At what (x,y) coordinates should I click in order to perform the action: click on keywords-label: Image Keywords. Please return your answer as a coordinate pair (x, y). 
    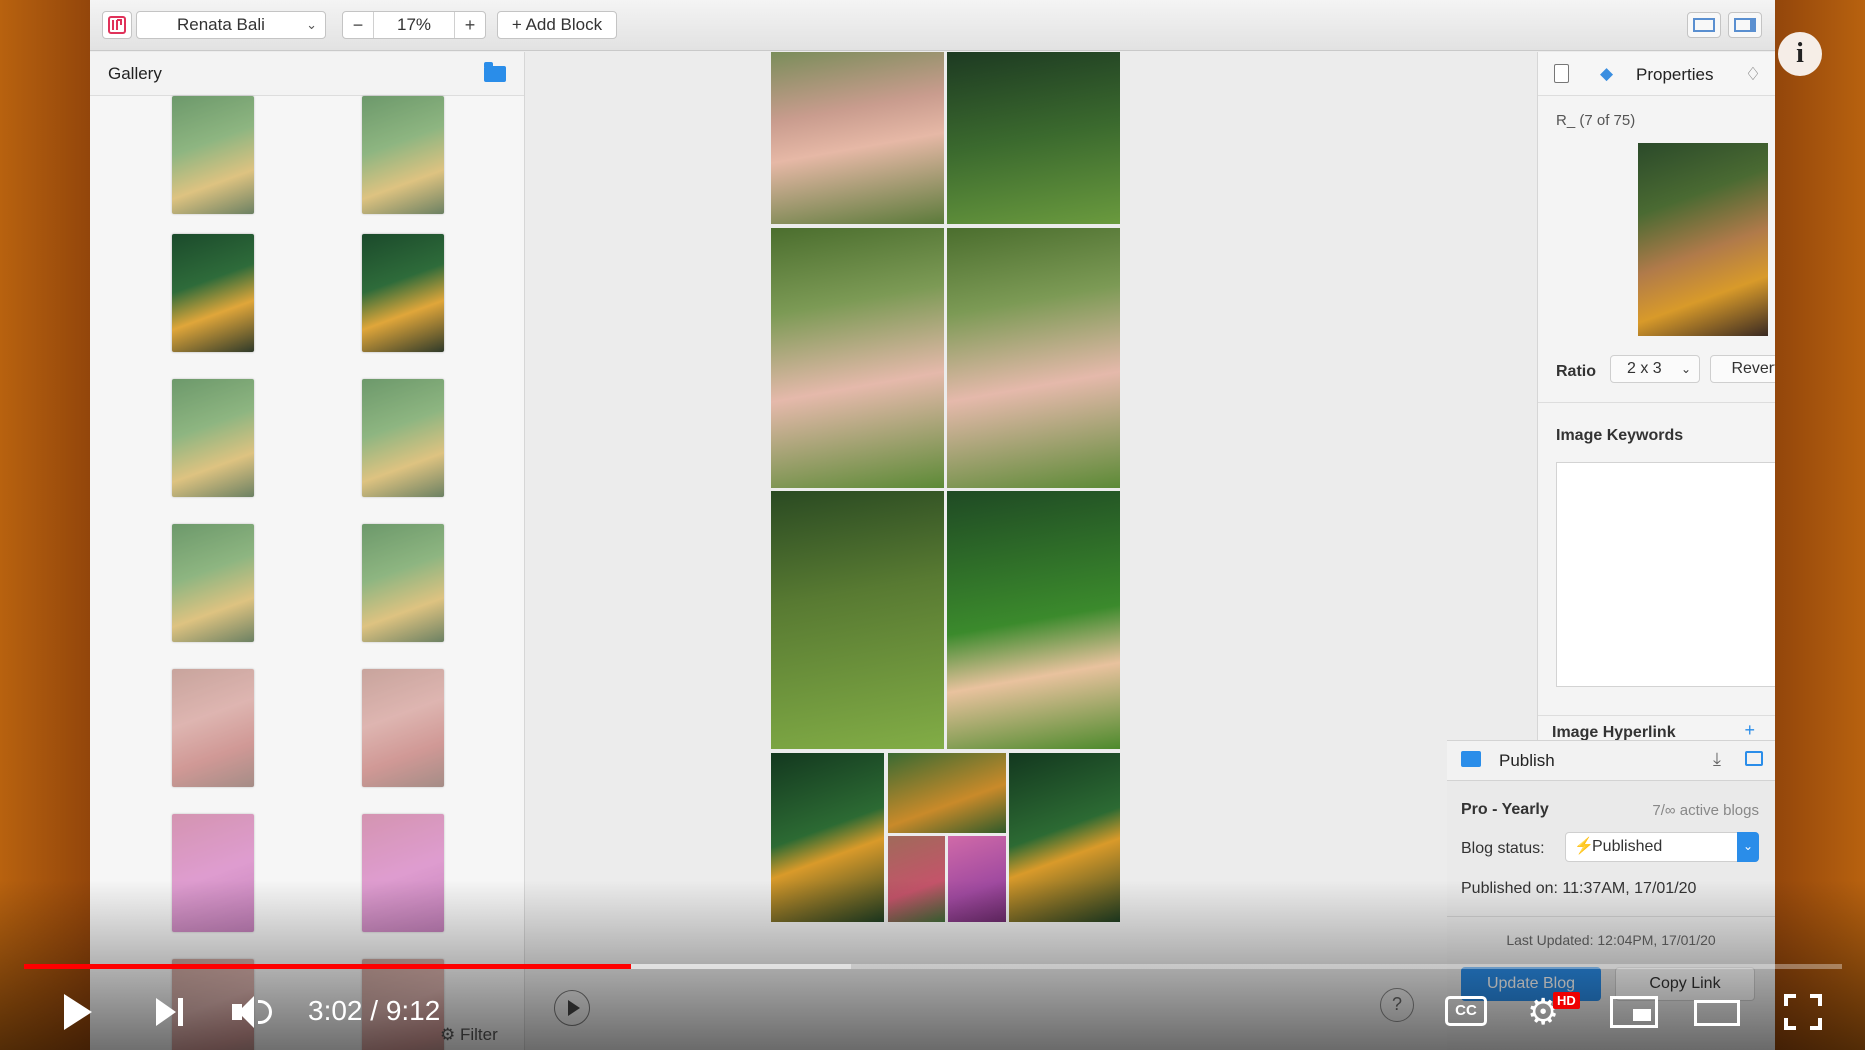
    Looking at the image, I should click on (1620, 435).